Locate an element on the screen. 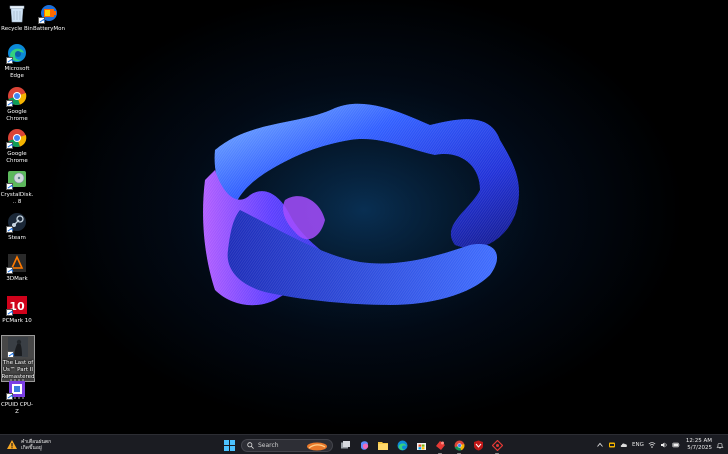  desktop-icon-the-last-of-us: The Last of Us™ Part II Remastered is located at coordinates (18, 358).